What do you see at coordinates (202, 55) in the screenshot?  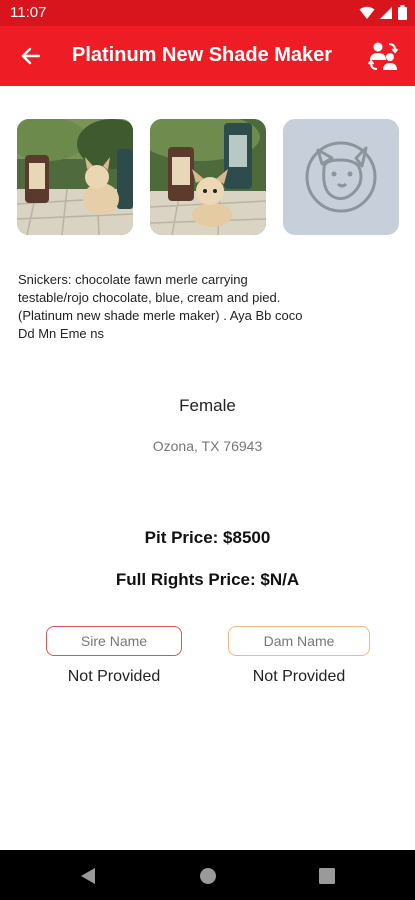 I see `page-title: Platinum New Shade Maker` at bounding box center [202, 55].